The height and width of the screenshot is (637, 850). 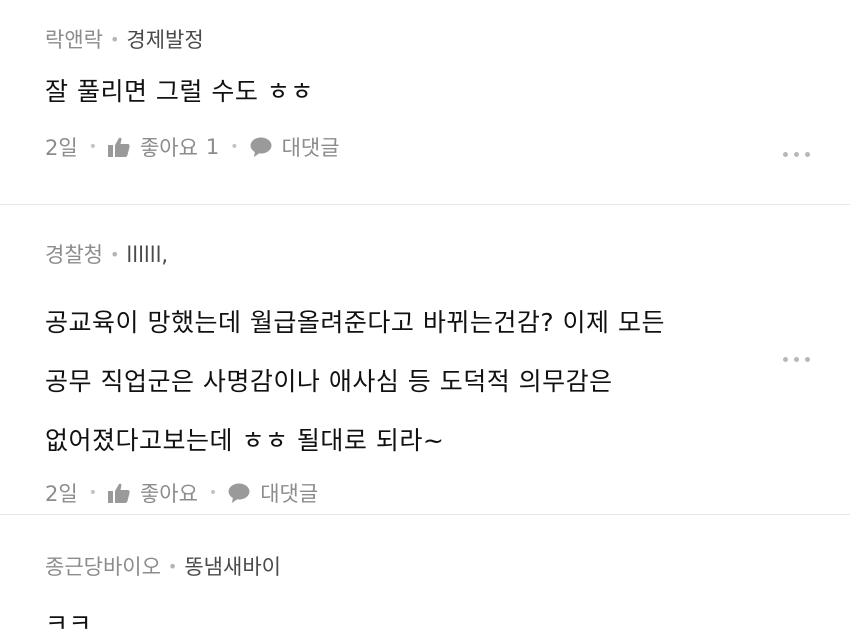 What do you see at coordinates (447, 493) in the screenshot?
I see `comment-actions: 2일 • 좋아요 • 대댓글` at bounding box center [447, 493].